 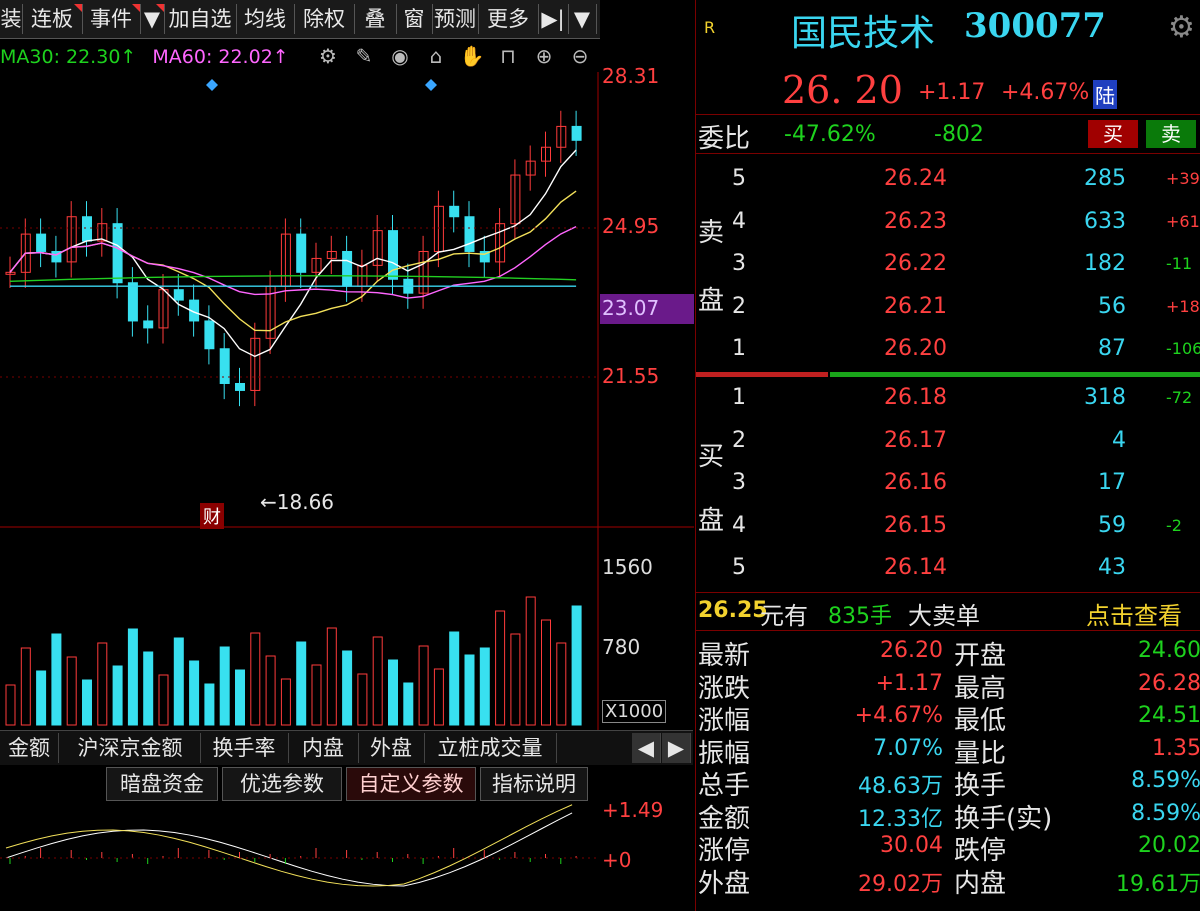 I want to click on stat-label: 最低, so click(x=980, y=721).